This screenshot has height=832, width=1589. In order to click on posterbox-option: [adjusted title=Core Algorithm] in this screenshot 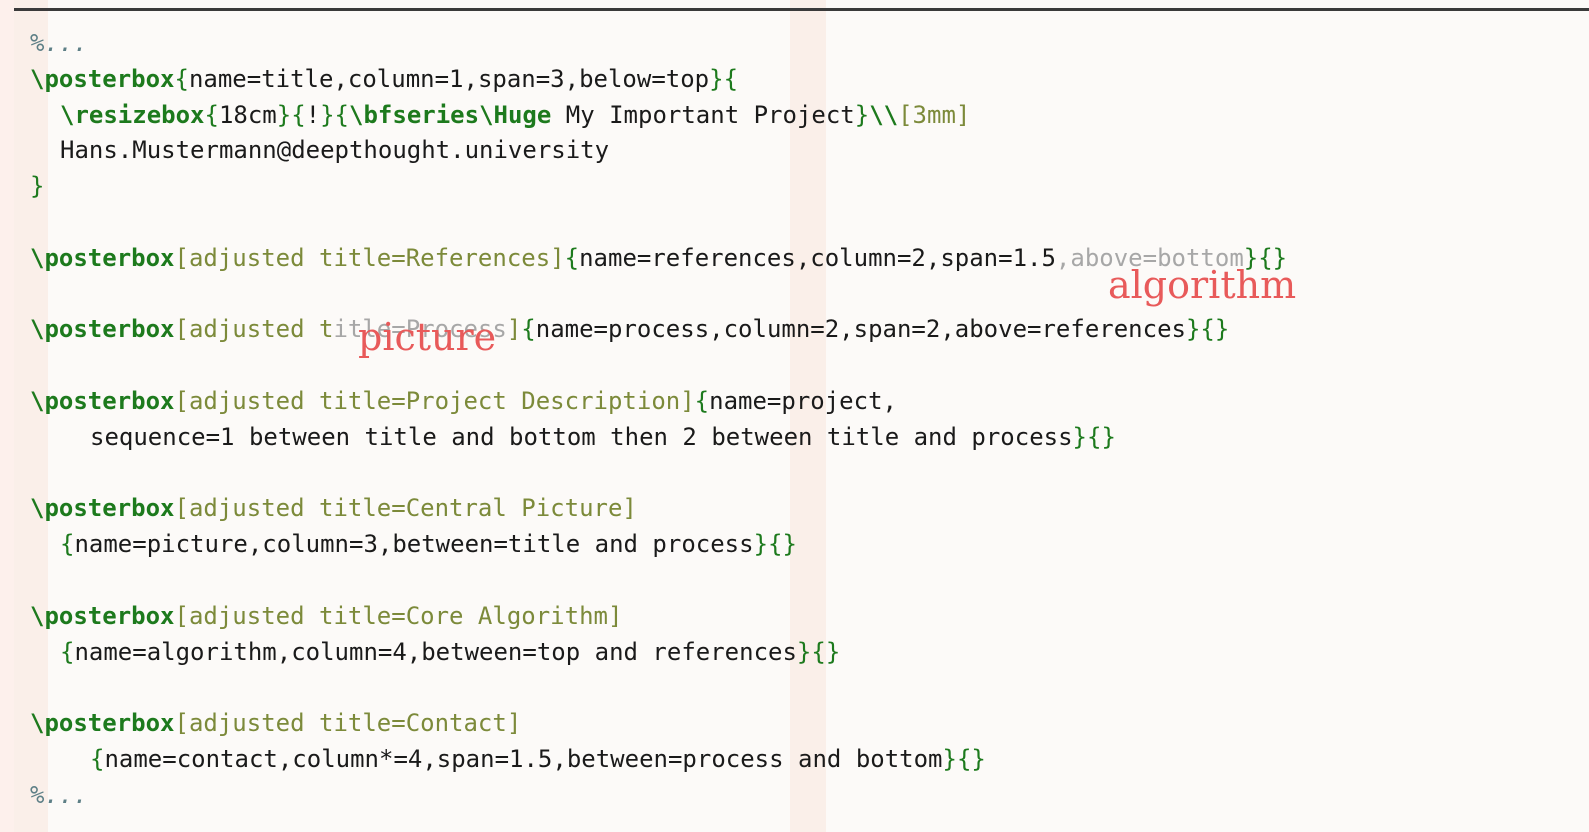, I will do `click(398, 615)`.